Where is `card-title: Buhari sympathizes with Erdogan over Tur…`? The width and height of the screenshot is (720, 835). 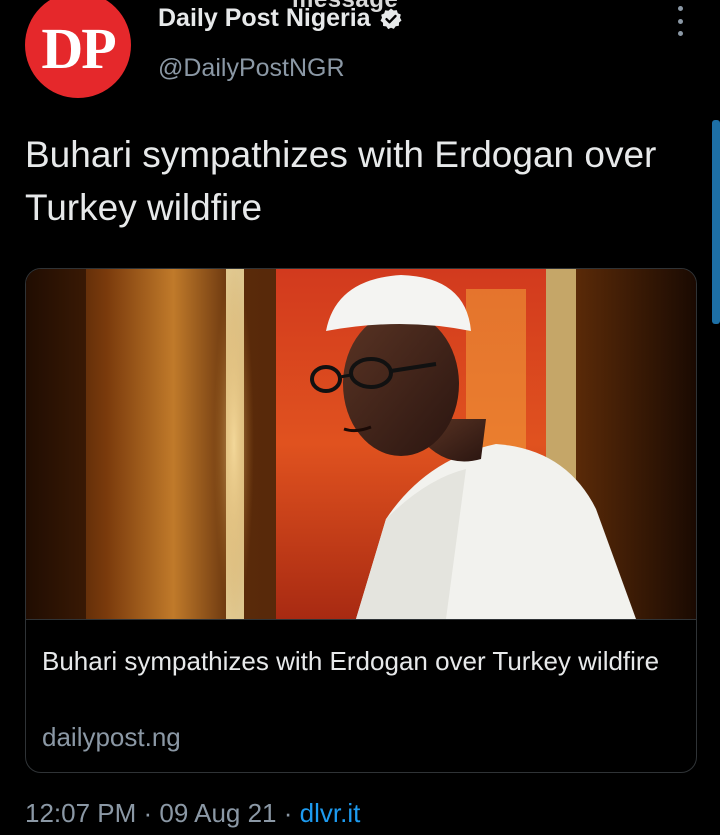
card-title: Buhari sympathizes with Erdogan over Tur… is located at coordinates (357, 661).